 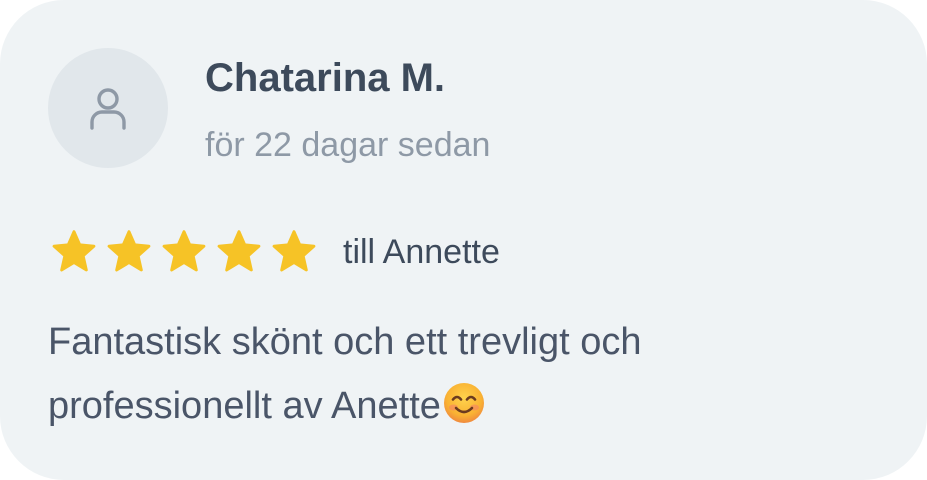 I want to click on review-timestamp: för 22 dagar sedan, so click(x=348, y=145).